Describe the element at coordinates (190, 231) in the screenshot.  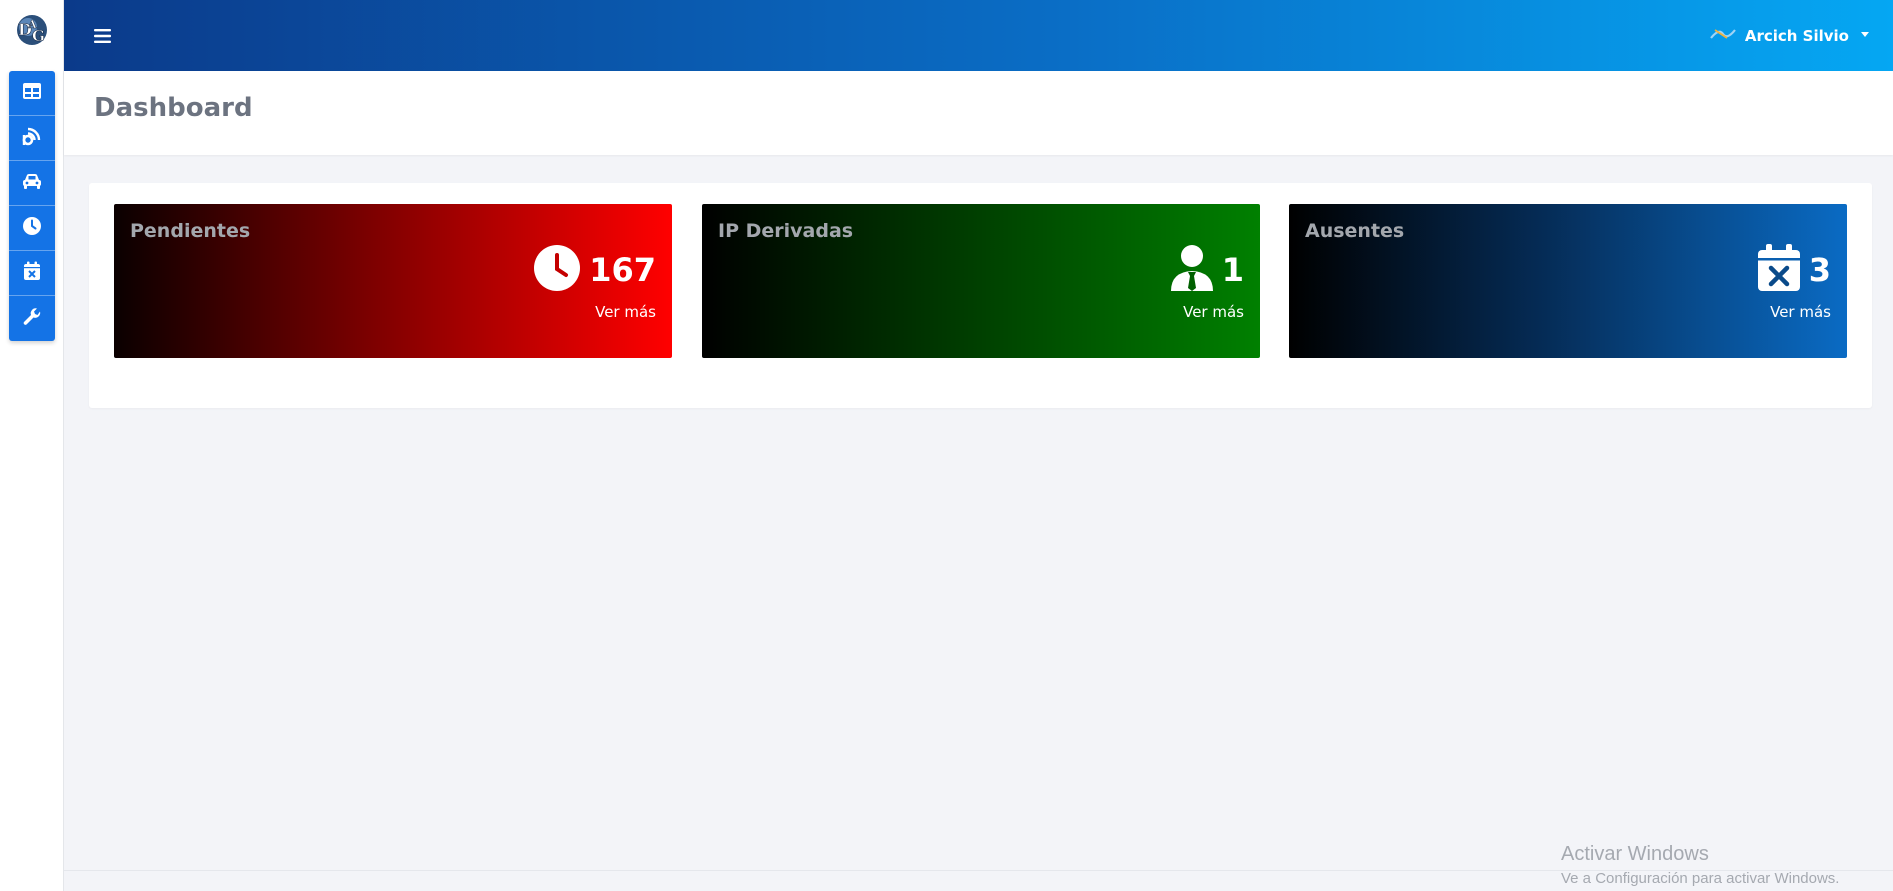
I see `tile-title: Pendientes` at that location.